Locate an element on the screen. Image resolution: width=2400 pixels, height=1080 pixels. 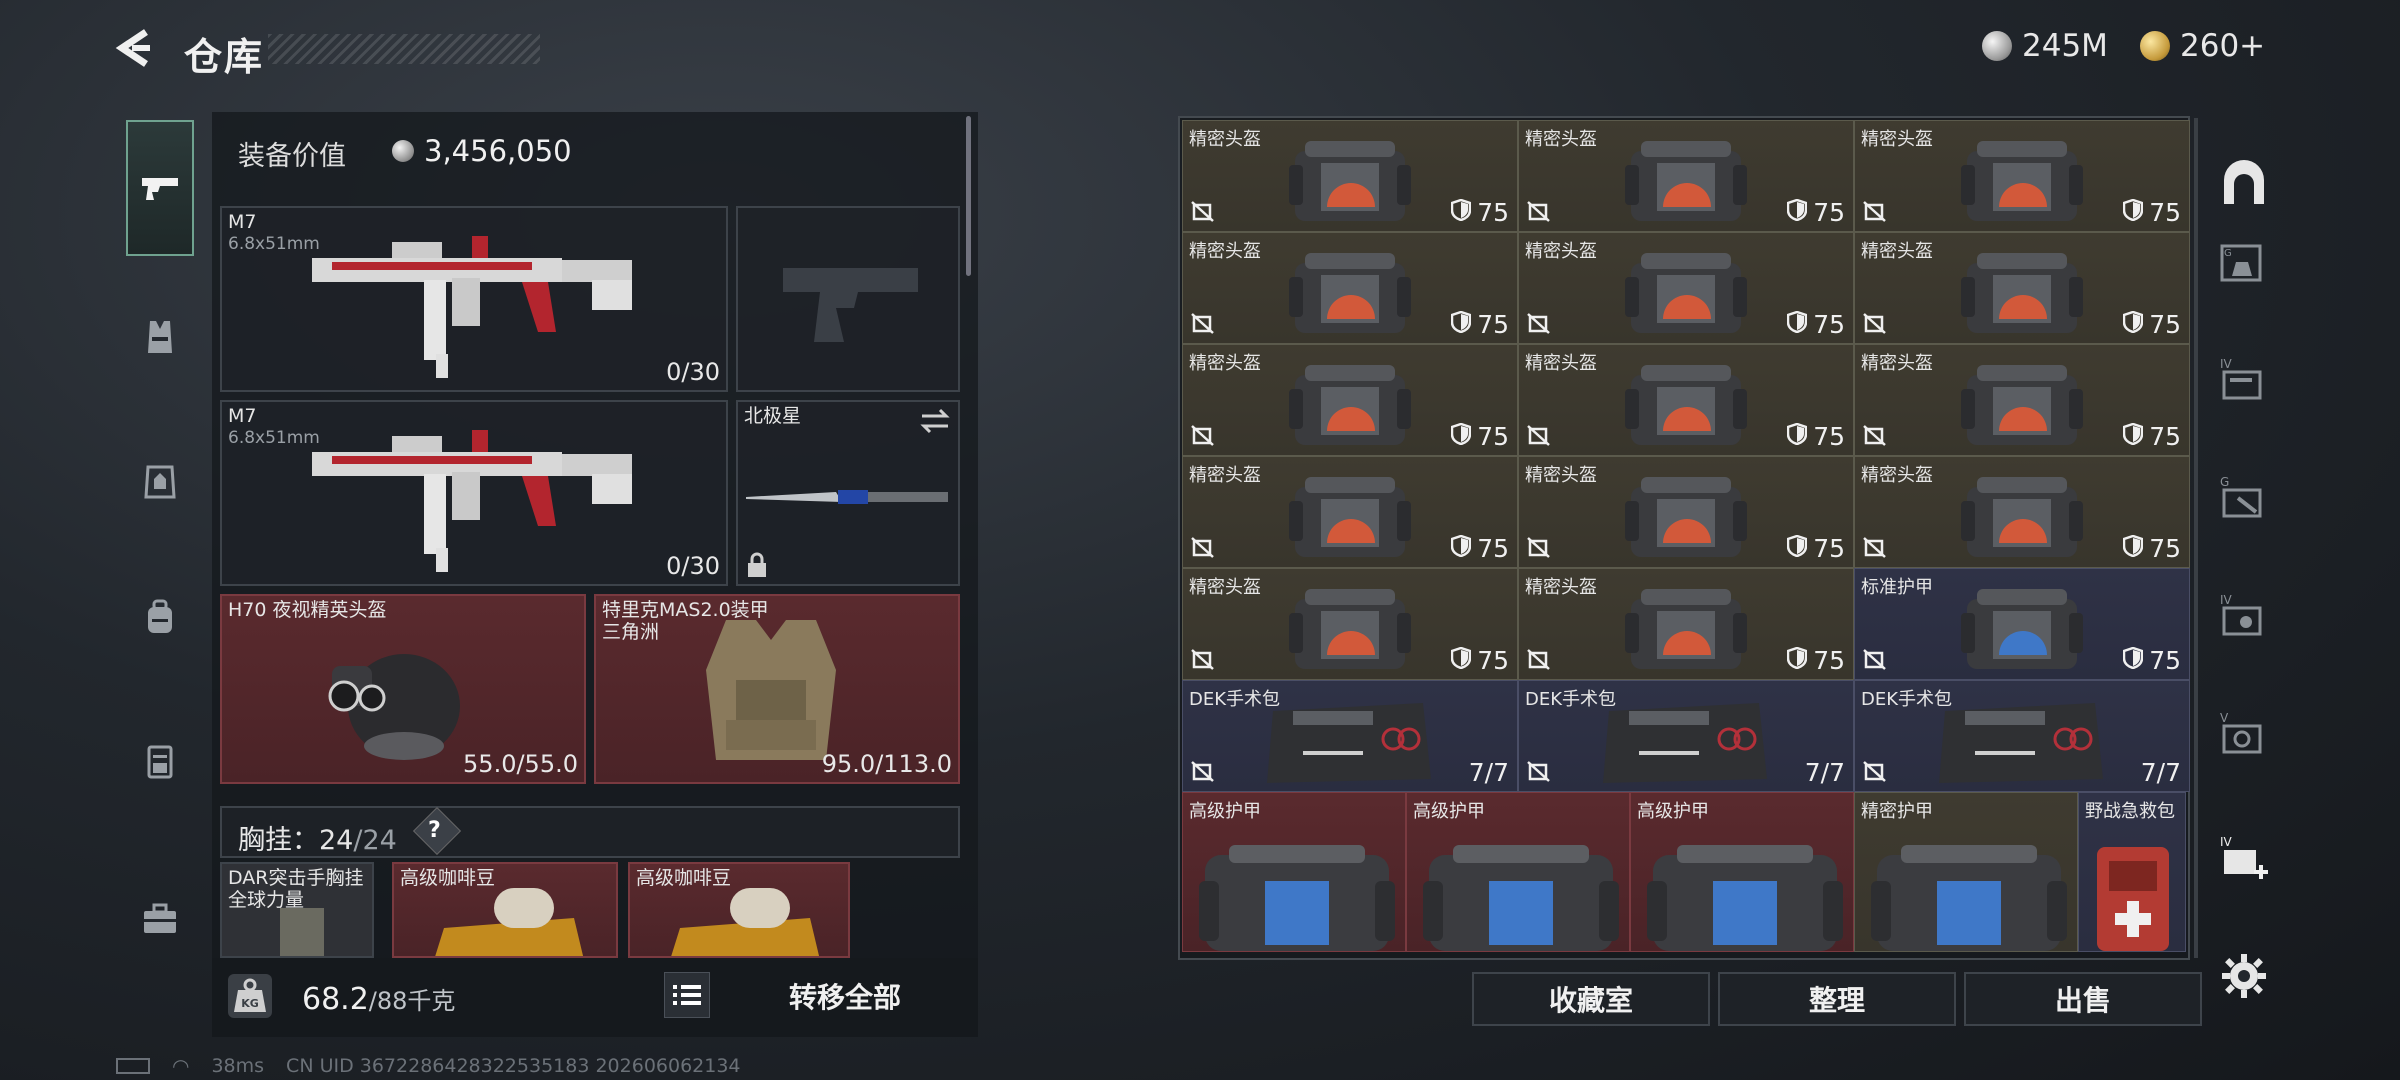
helmet-item-image is located at coordinates (2022, 293).